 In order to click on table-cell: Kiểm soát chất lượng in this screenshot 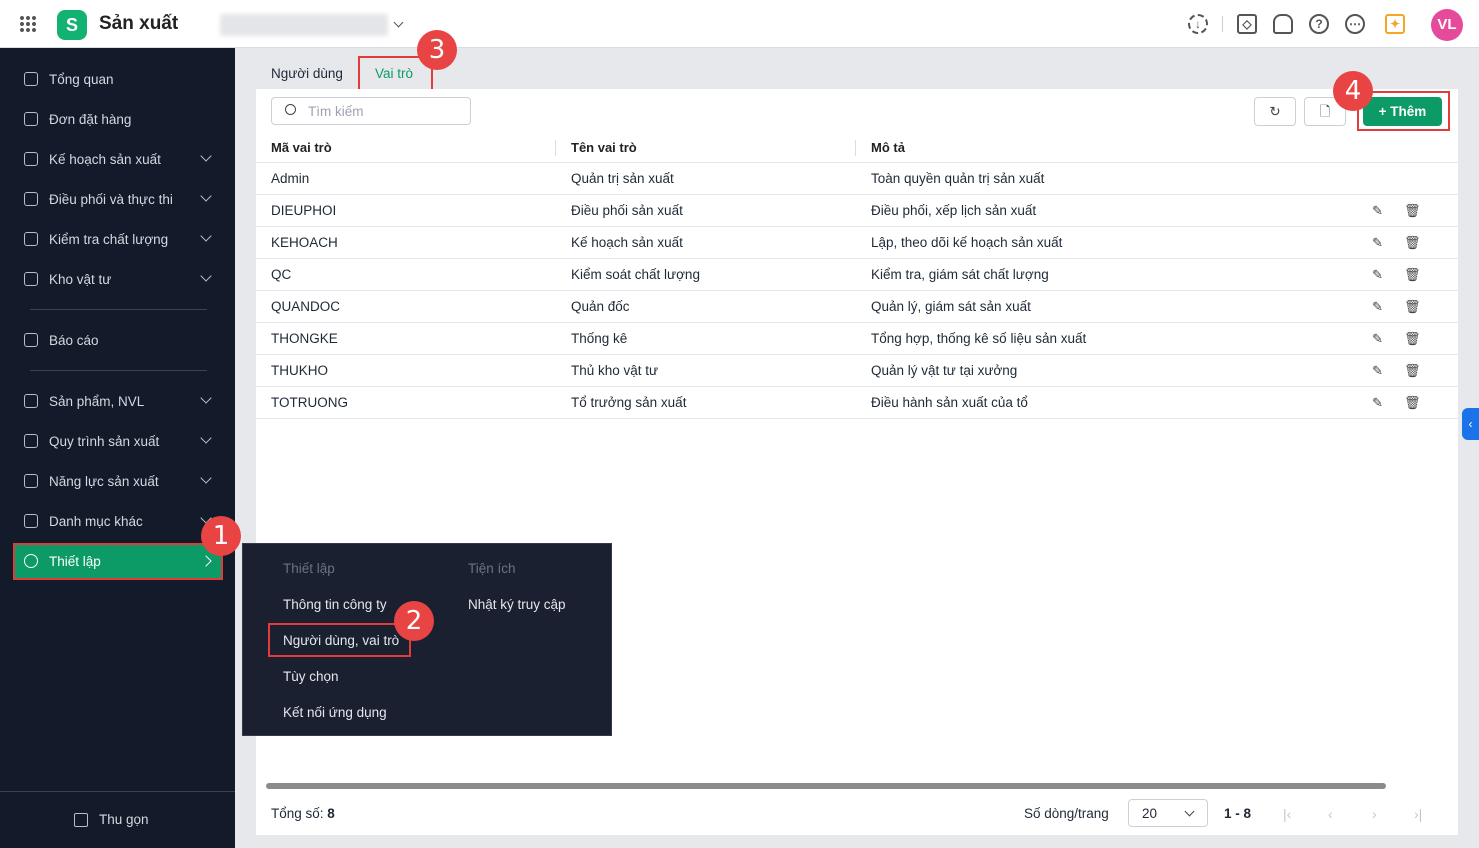, I will do `click(635, 274)`.